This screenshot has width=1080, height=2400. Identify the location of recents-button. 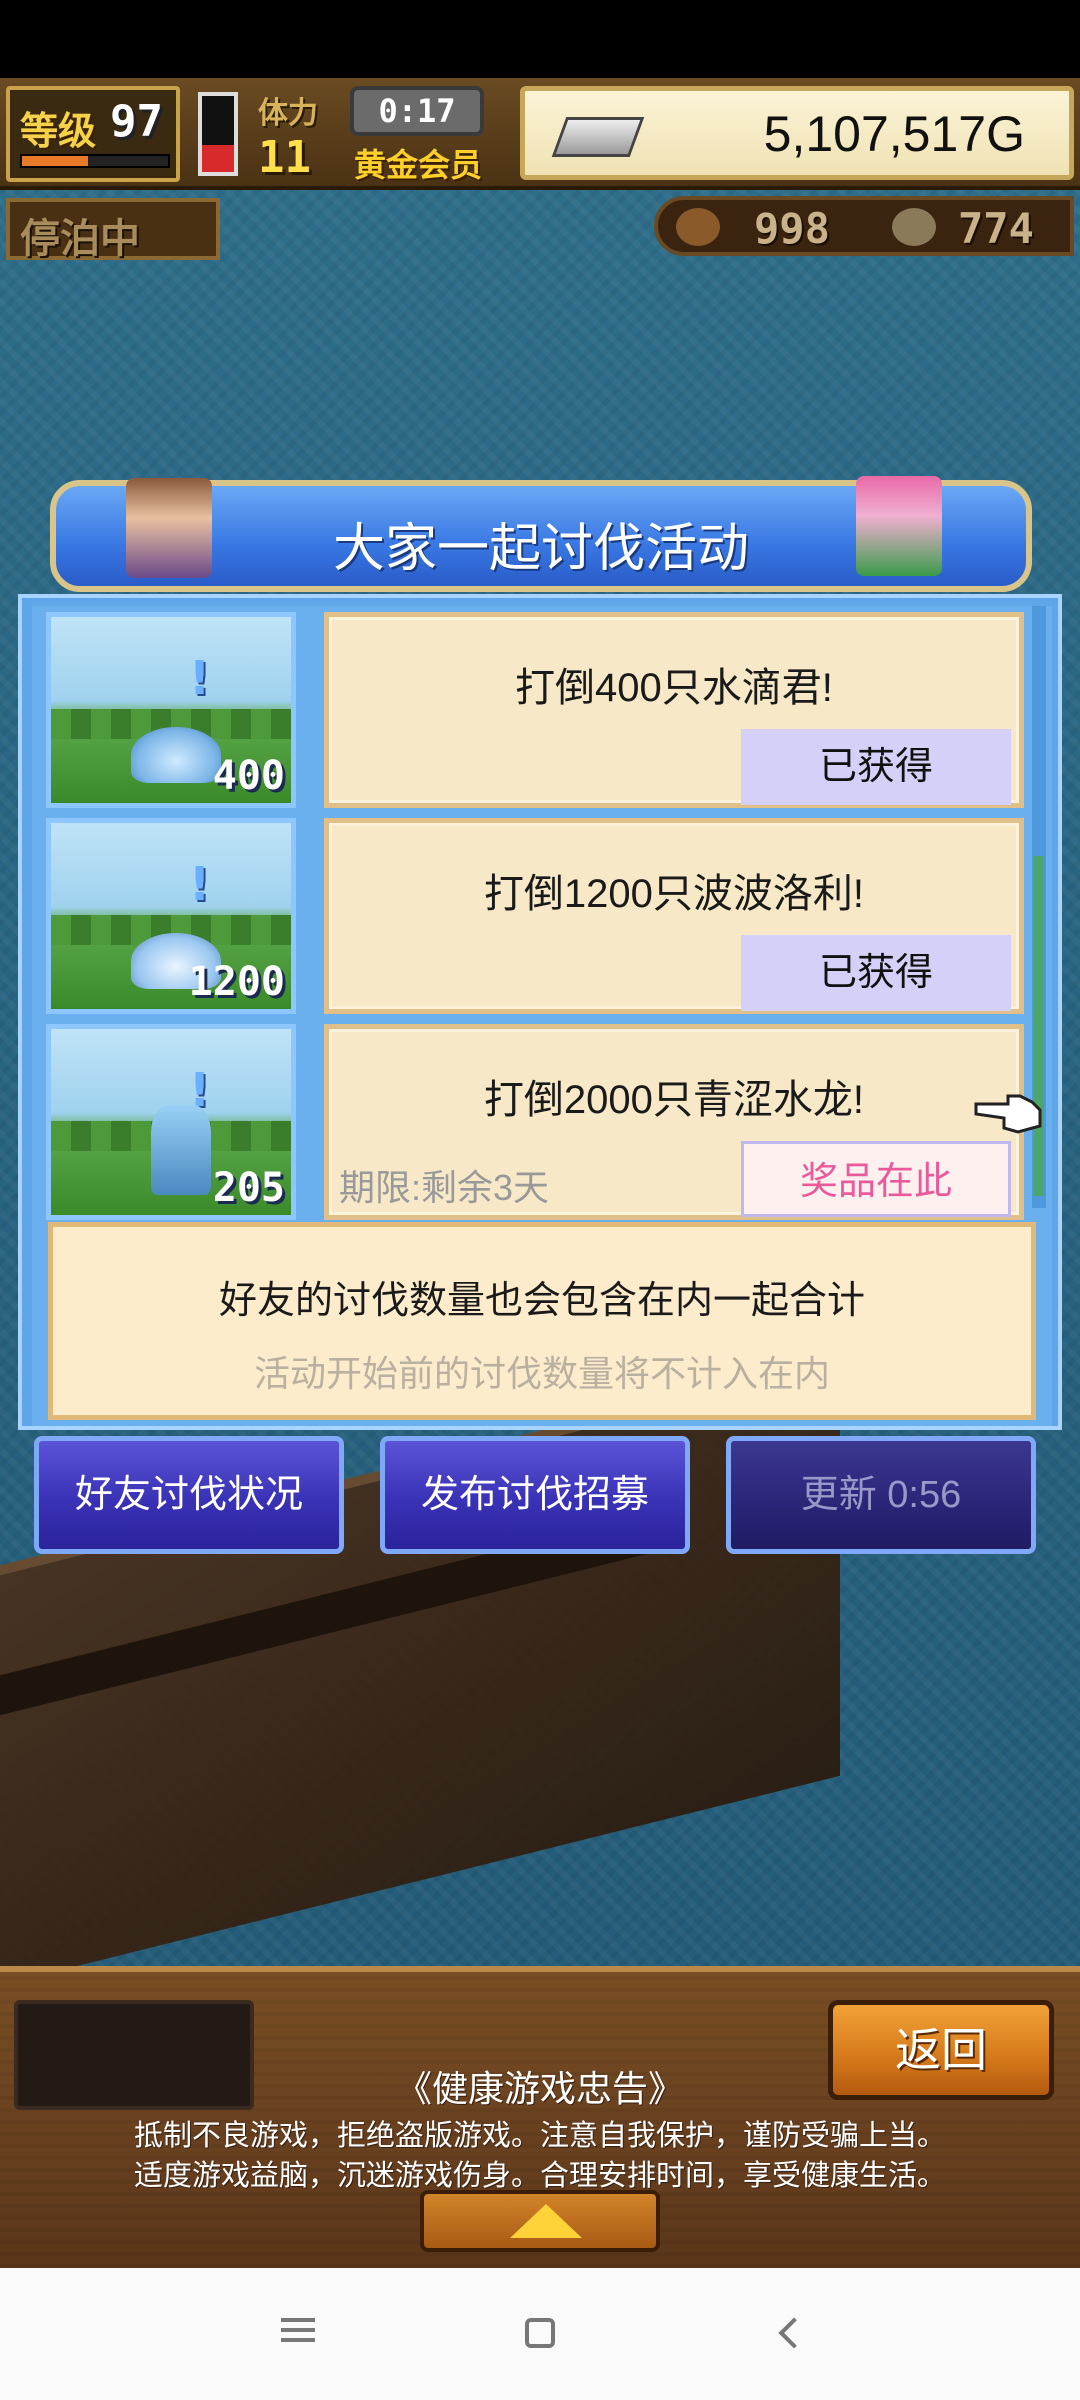
(298, 2334).